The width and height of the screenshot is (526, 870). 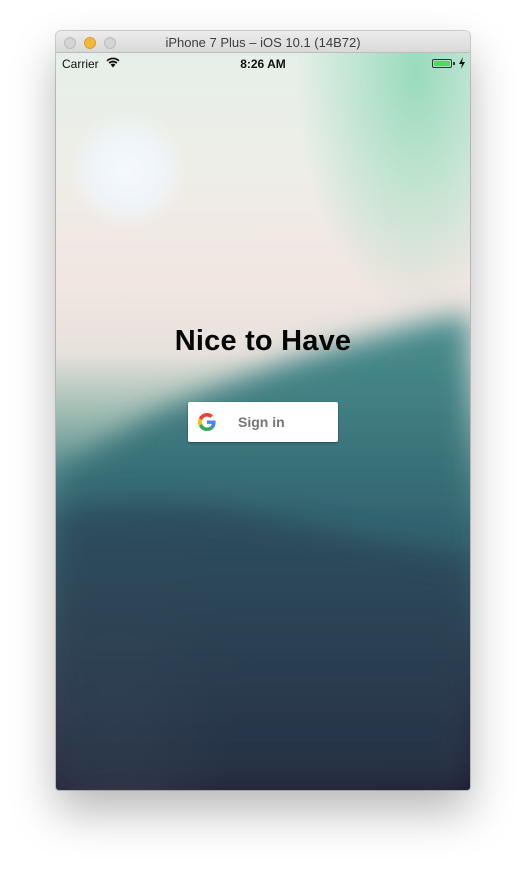 What do you see at coordinates (454, 63) in the screenshot?
I see `battery-tip` at bounding box center [454, 63].